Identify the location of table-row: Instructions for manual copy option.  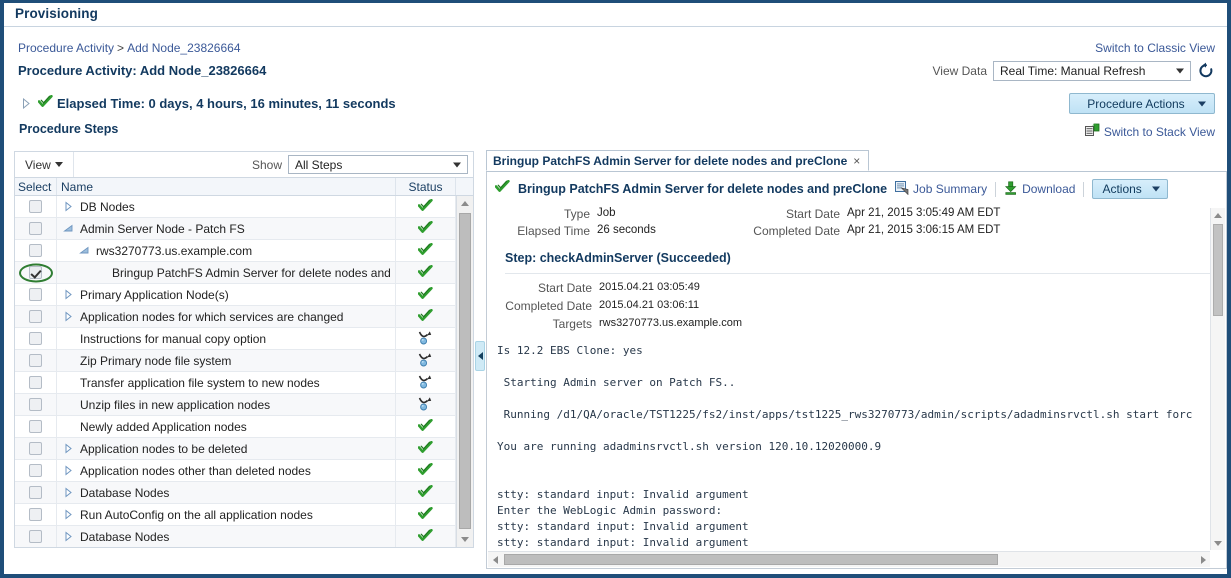
(235, 339).